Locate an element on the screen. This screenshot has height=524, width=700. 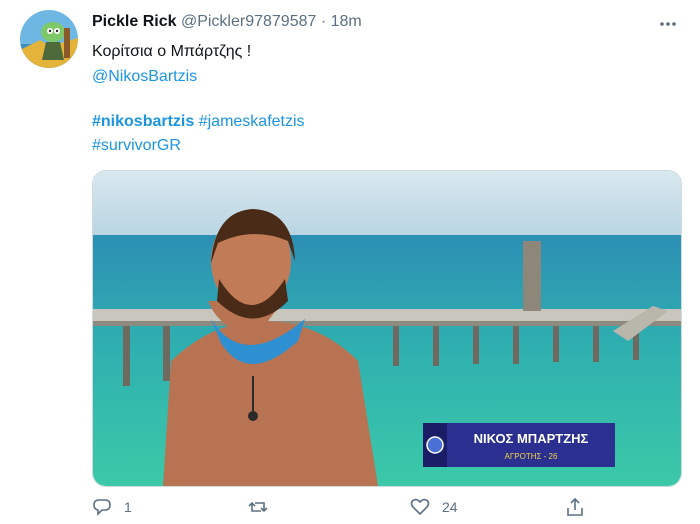
hashtag-link: #nikosbartzis is located at coordinates (143, 121).